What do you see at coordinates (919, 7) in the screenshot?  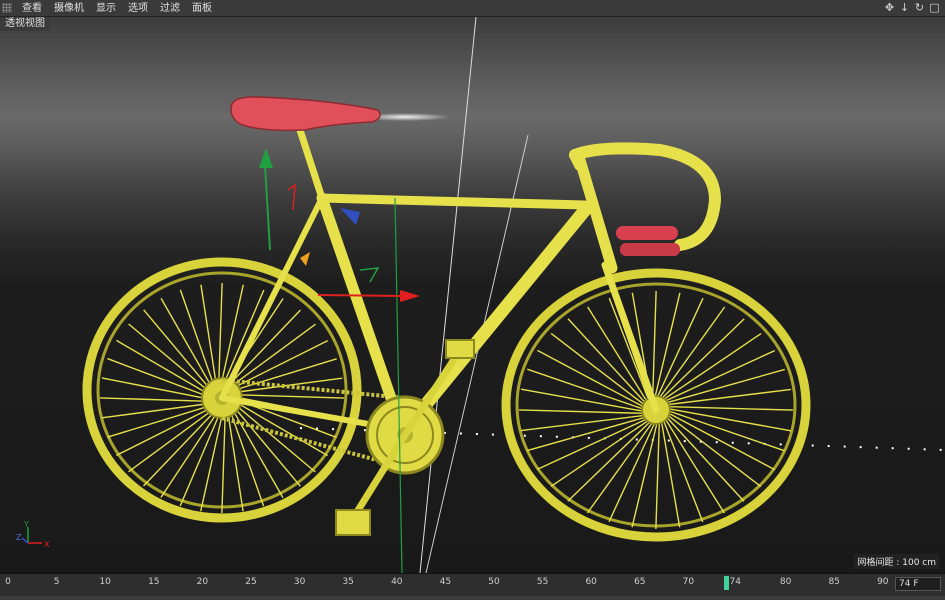 I see `rotate-icon: ↻` at bounding box center [919, 7].